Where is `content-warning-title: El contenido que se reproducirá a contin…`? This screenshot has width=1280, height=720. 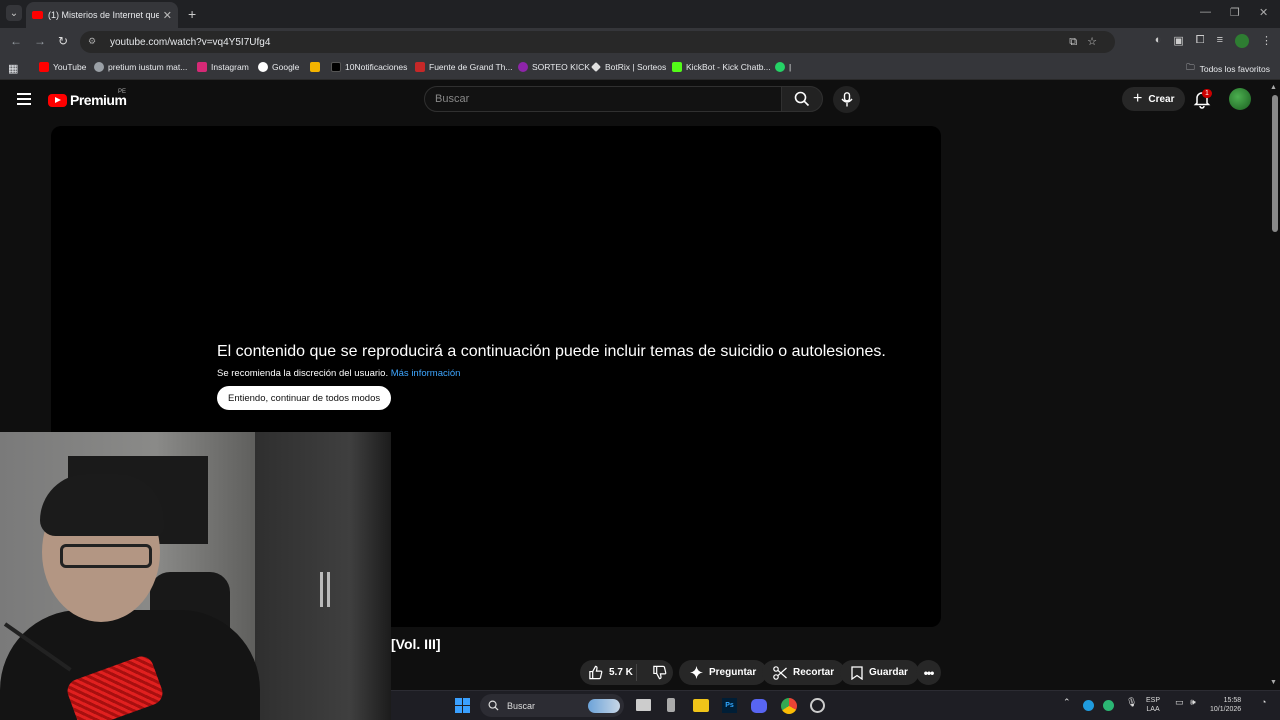 content-warning-title: El contenido que se reproducirá a contin… is located at coordinates (551, 351).